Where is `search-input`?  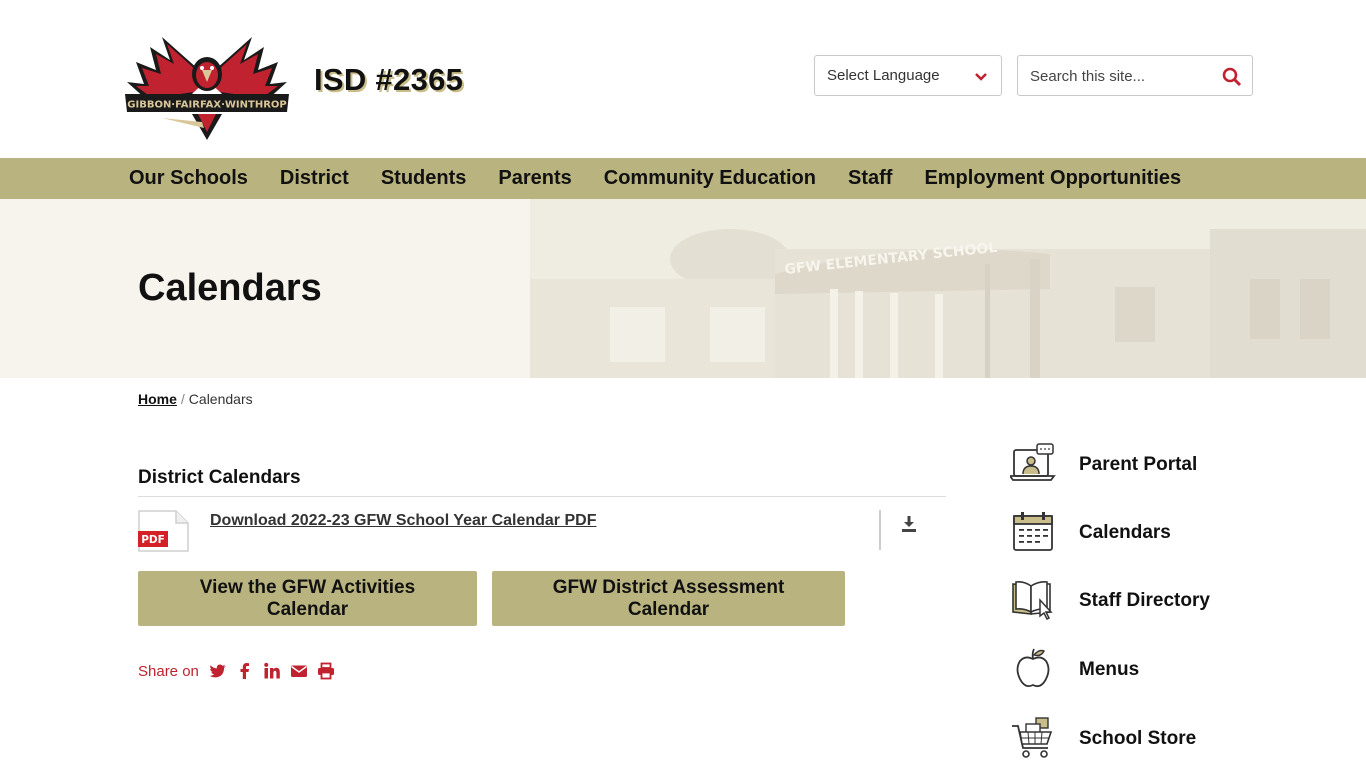 search-input is located at coordinates (1120, 76).